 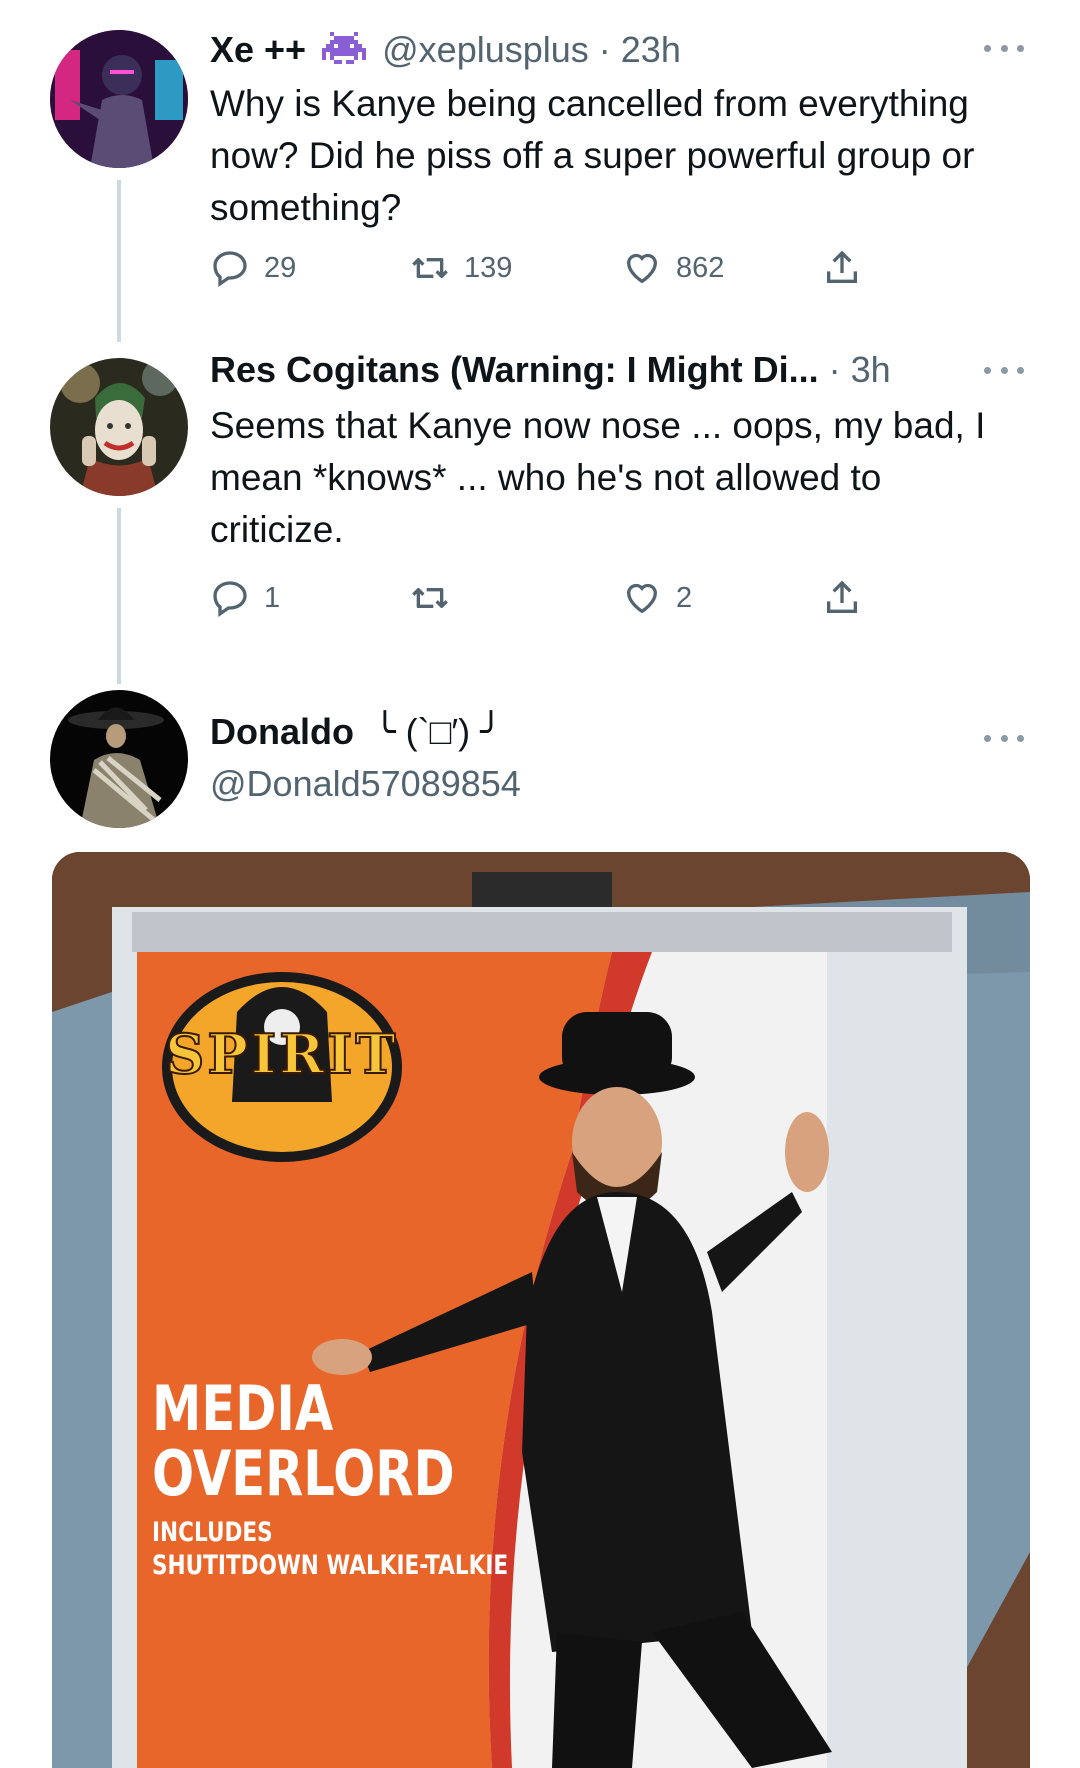 I want to click on display-name: Donaldo, so click(x=282, y=731).